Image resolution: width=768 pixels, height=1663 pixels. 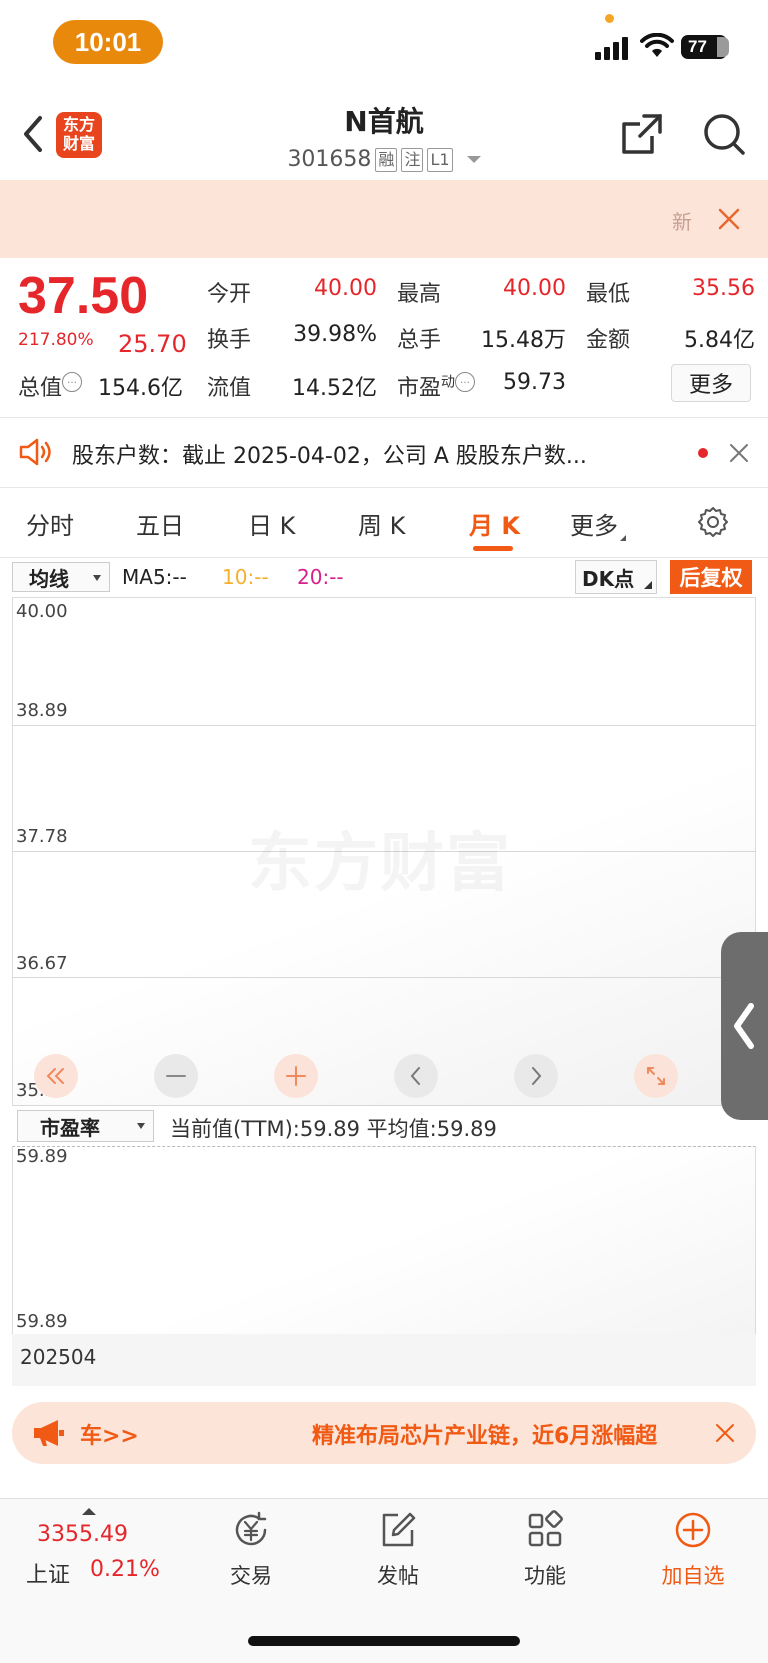 What do you see at coordinates (448, 382) in the screenshot?
I see `pe-superscript: 动` at bounding box center [448, 382].